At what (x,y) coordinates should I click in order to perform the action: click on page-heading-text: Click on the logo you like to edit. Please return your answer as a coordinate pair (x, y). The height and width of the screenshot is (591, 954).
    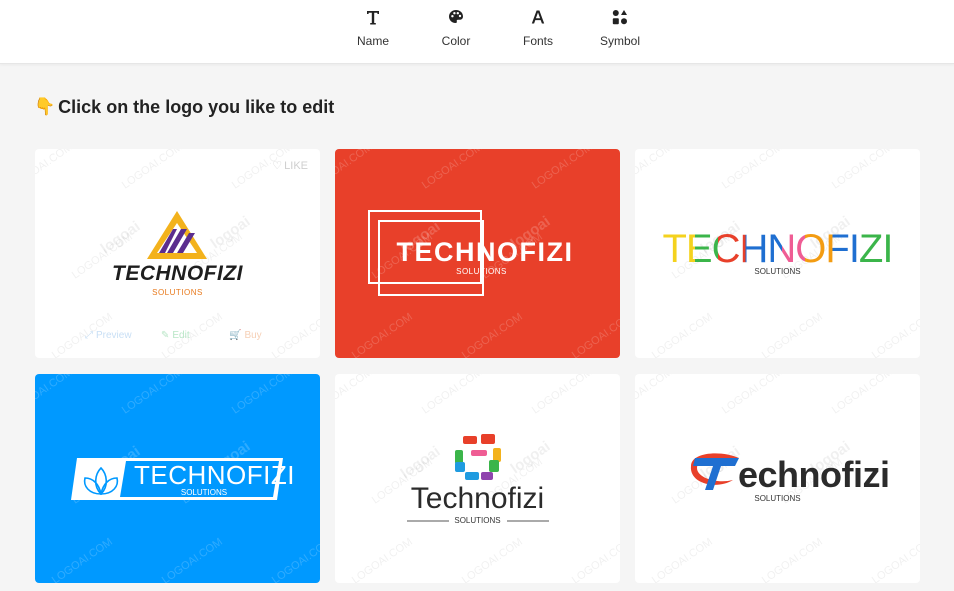
    Looking at the image, I should click on (196, 106).